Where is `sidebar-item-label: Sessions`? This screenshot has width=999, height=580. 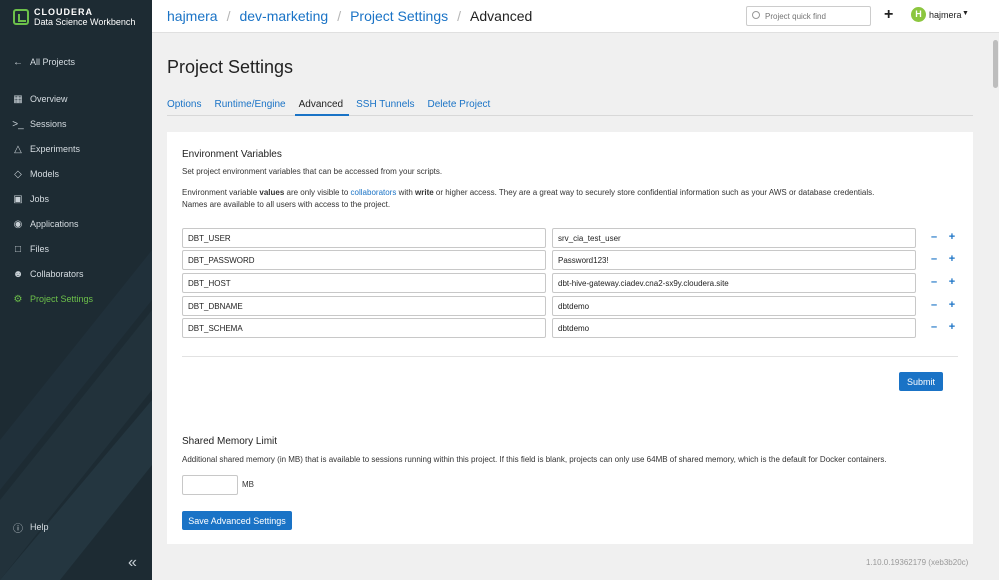 sidebar-item-label: Sessions is located at coordinates (48, 124).